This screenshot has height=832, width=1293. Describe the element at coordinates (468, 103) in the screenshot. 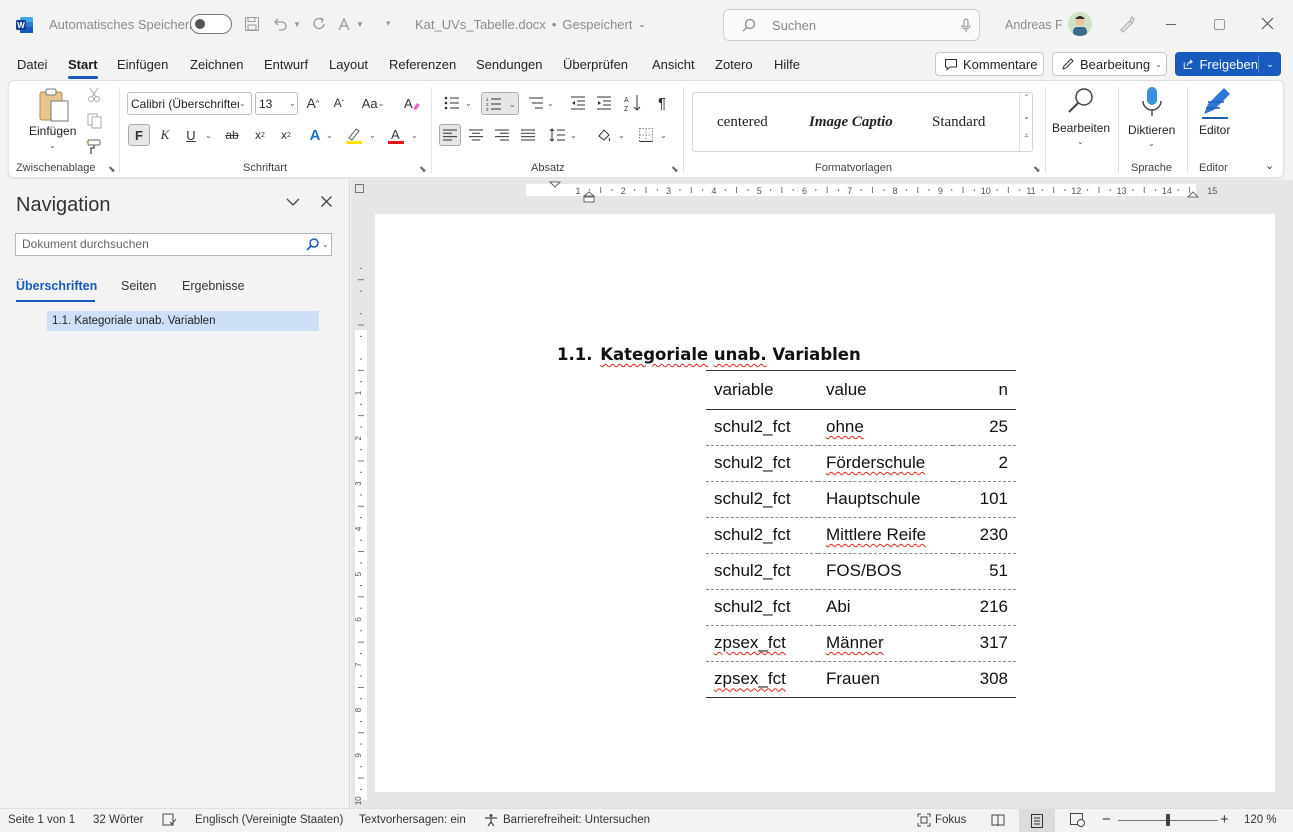

I see `bullets-dropdown-icon: ⌄` at that location.